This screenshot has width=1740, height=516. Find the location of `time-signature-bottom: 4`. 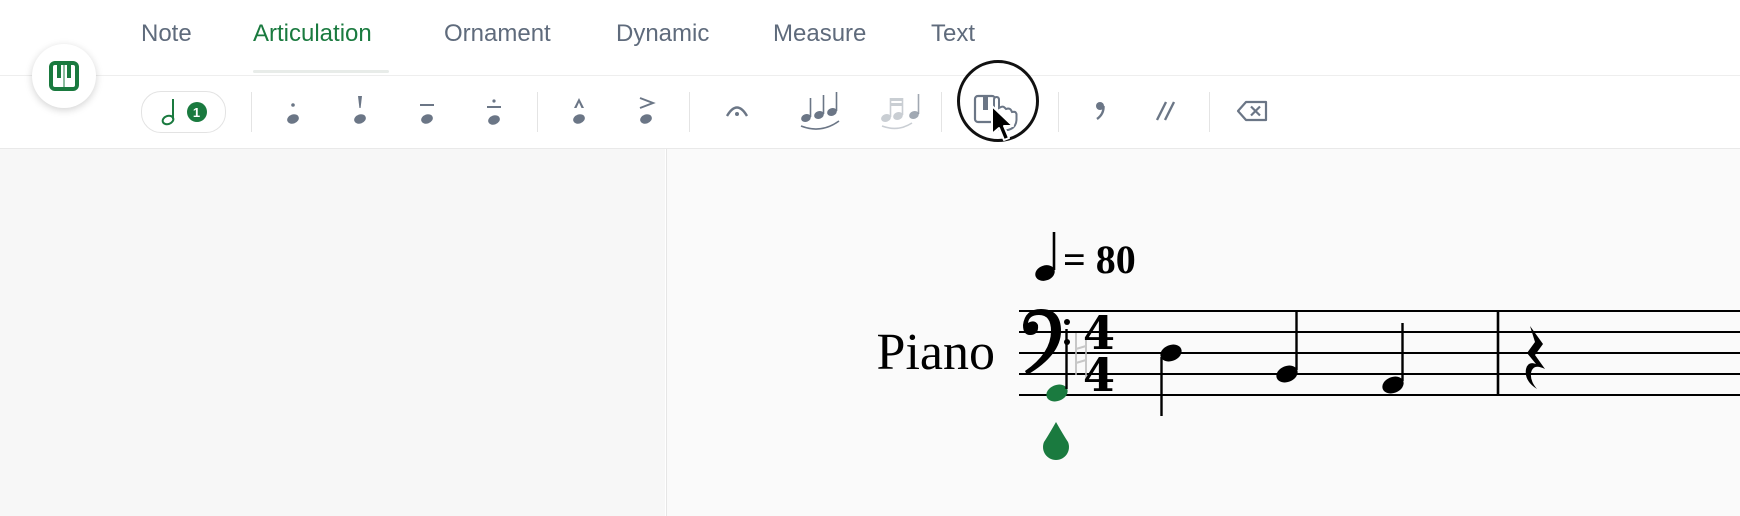

time-signature-bottom: 4 is located at coordinates (1099, 375).